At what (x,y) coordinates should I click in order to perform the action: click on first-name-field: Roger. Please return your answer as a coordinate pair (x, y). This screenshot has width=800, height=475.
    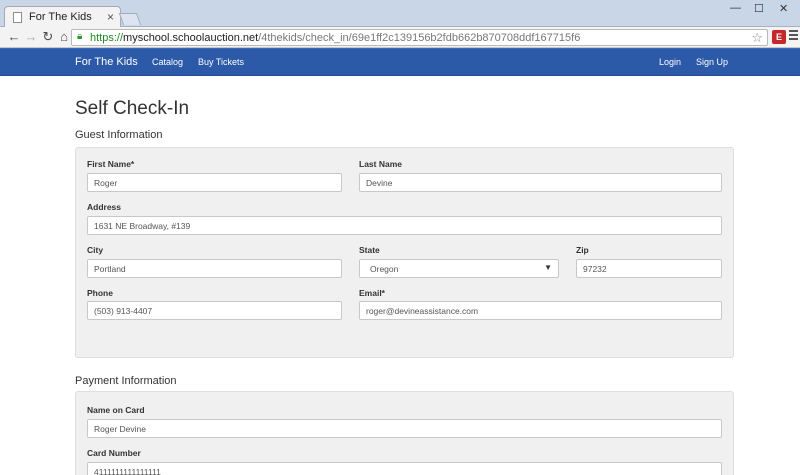
    Looking at the image, I should click on (214, 182).